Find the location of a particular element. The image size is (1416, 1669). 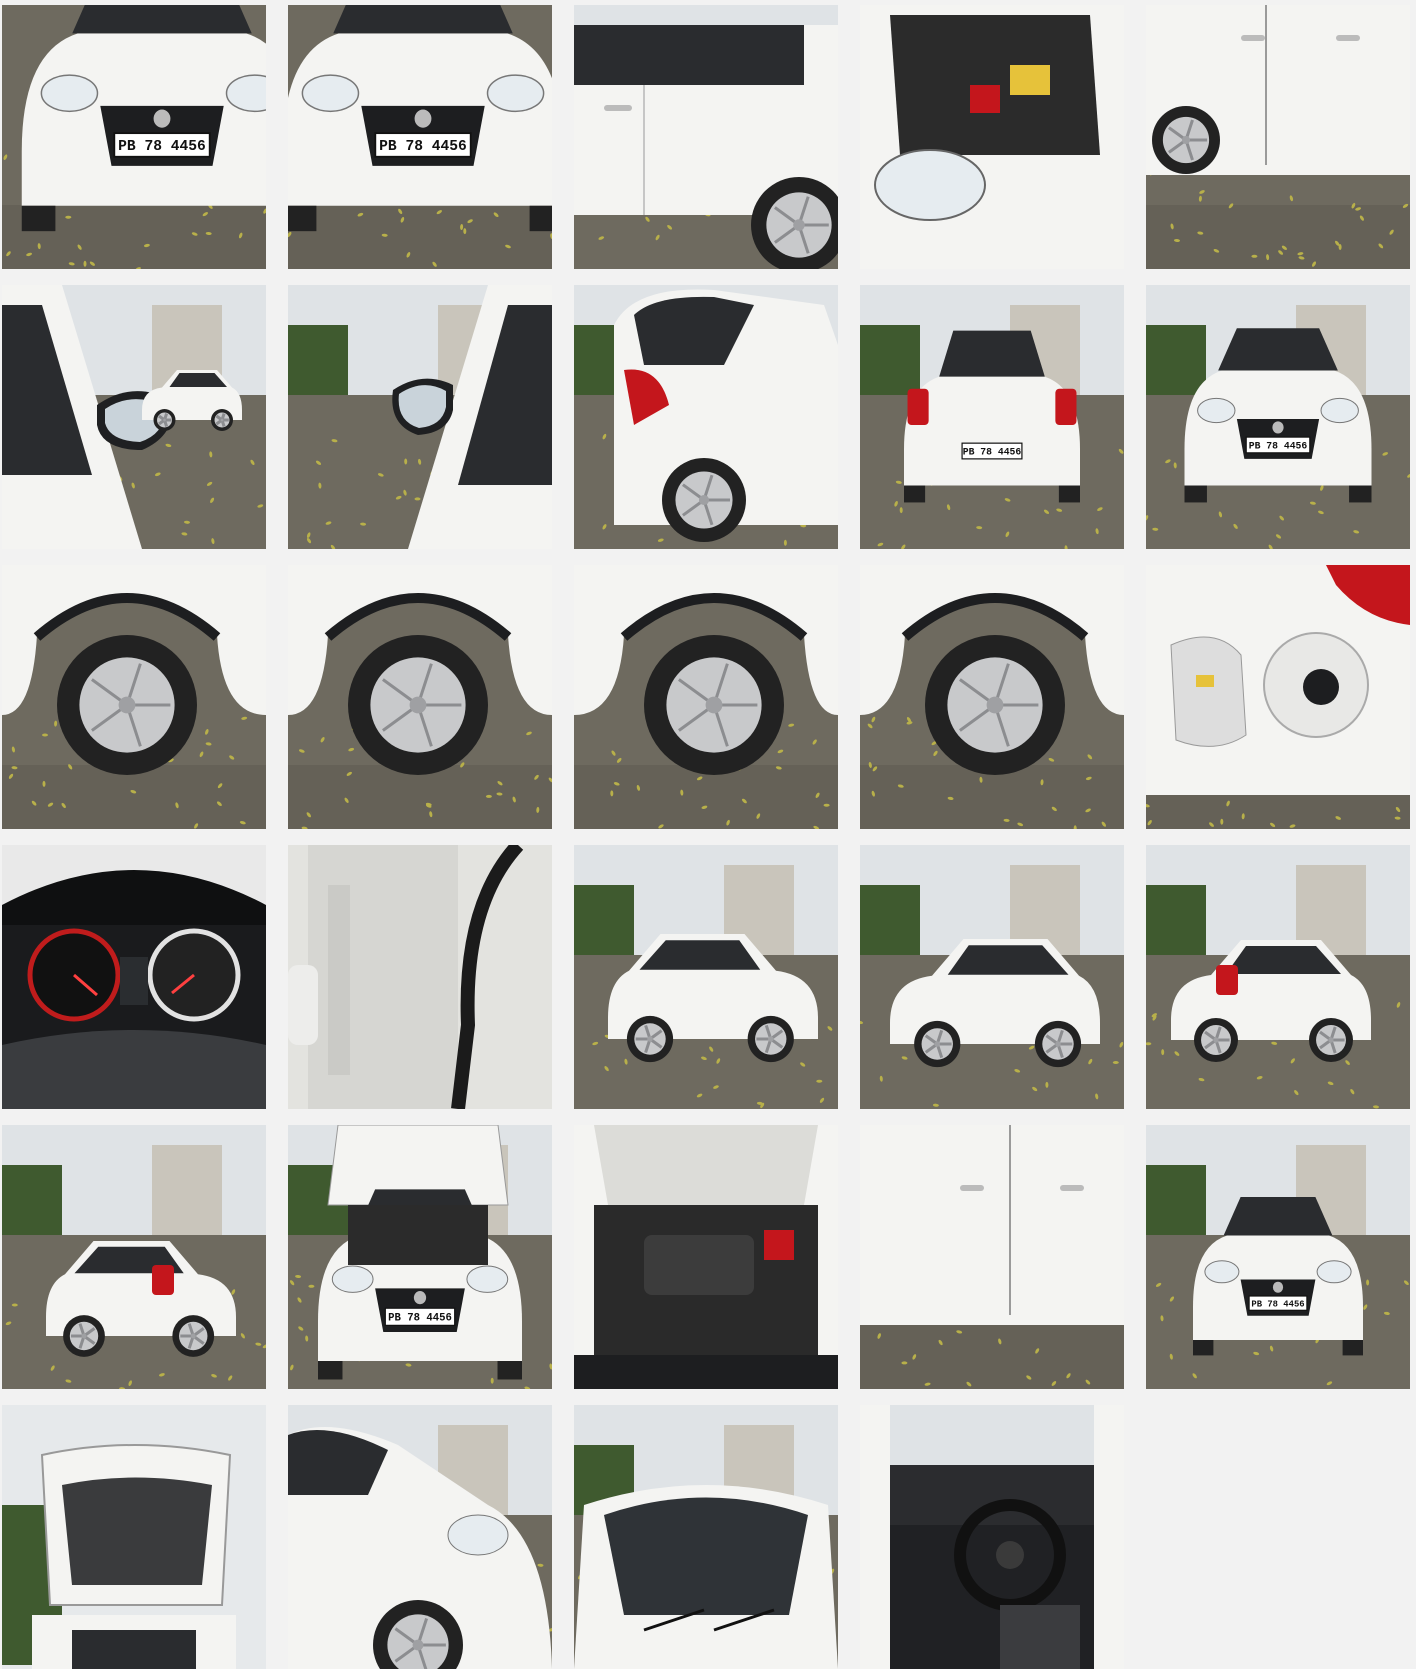

photo-thumbnail-engine-bay-headlamp is located at coordinates (992, 137).